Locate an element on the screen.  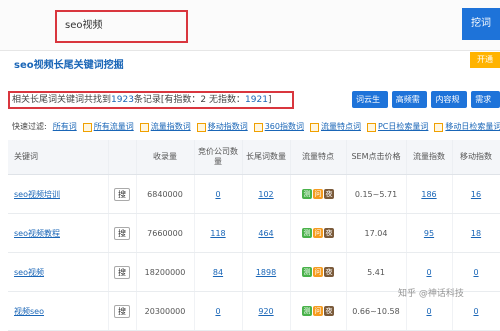
col-sem: SEM点击价格 is located at coordinates (376, 157).